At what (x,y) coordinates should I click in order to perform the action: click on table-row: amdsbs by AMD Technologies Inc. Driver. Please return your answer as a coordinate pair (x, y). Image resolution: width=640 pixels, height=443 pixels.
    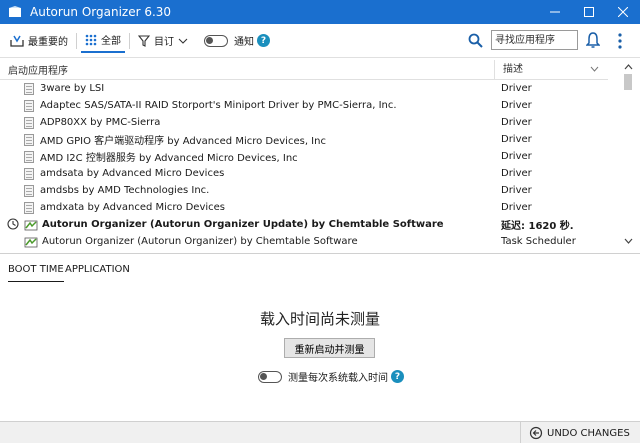
    Looking at the image, I should click on (304, 190).